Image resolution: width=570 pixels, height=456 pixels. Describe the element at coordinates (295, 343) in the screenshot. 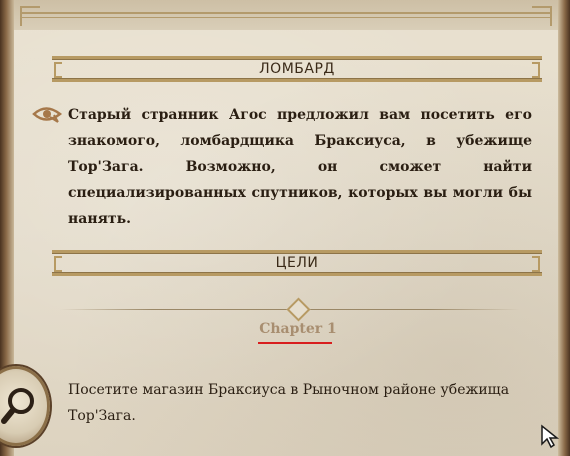

I see `chapter-underline` at that location.